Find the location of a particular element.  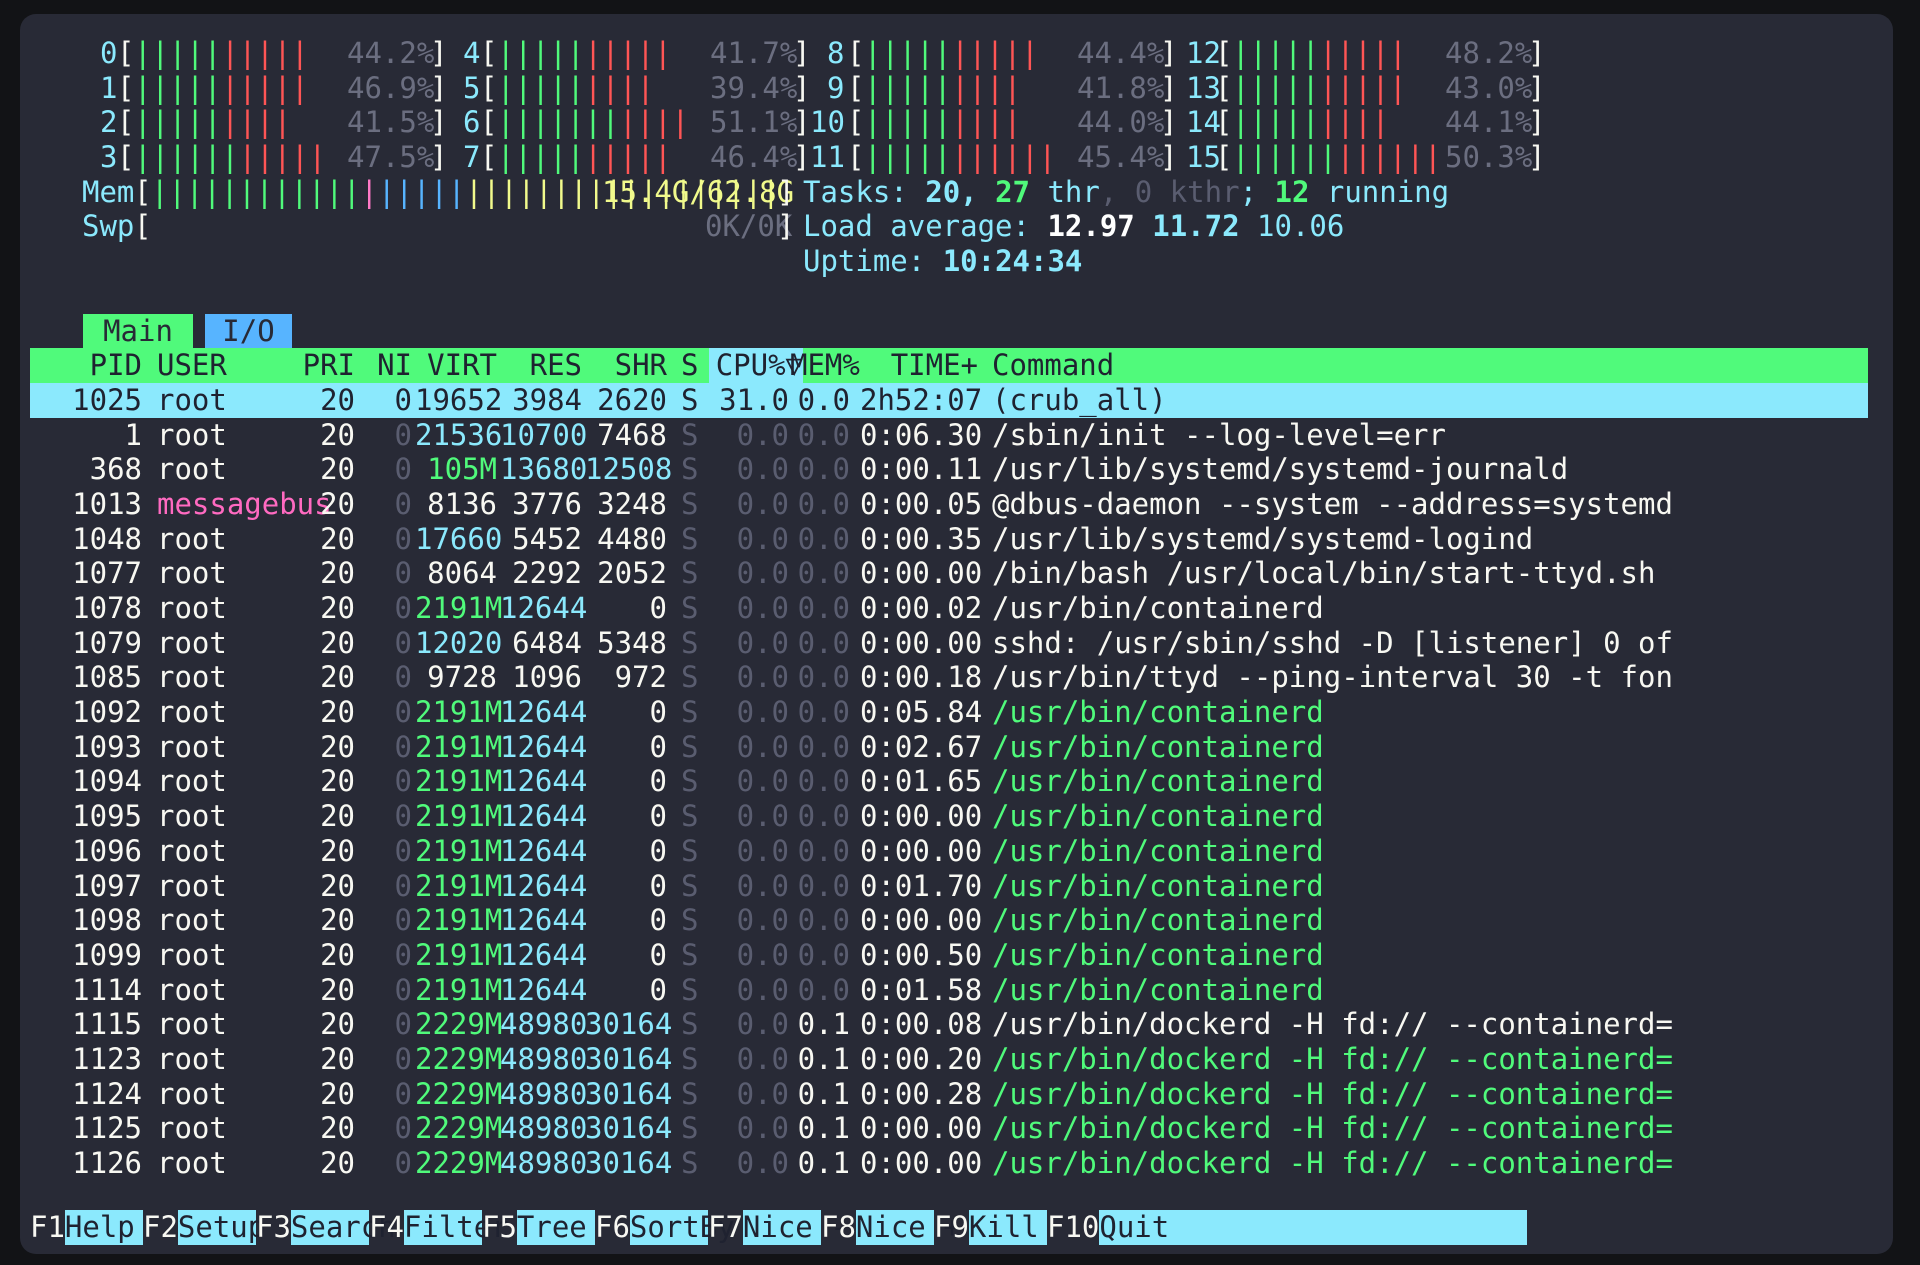

process-virt: 2229M is located at coordinates (459, 1093).